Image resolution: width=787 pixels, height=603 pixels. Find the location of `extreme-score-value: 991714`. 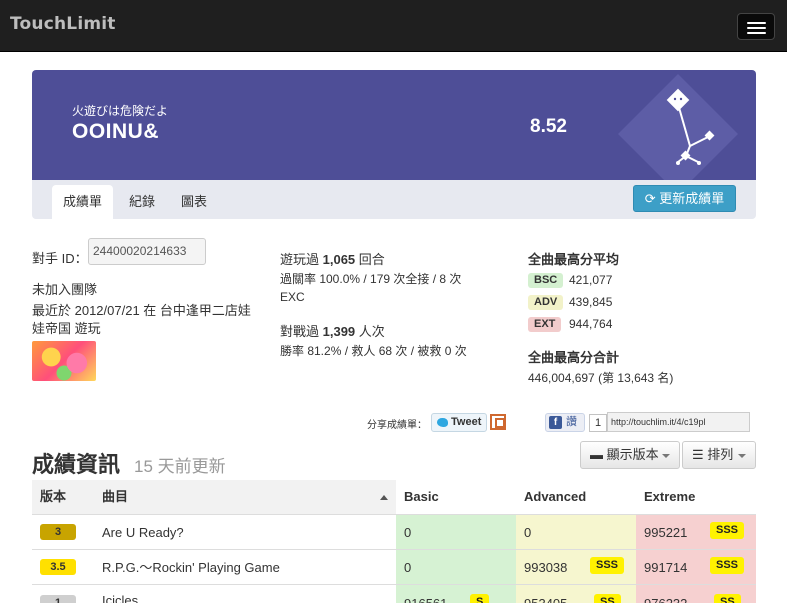

extreme-score-value: 991714 is located at coordinates (666, 567).